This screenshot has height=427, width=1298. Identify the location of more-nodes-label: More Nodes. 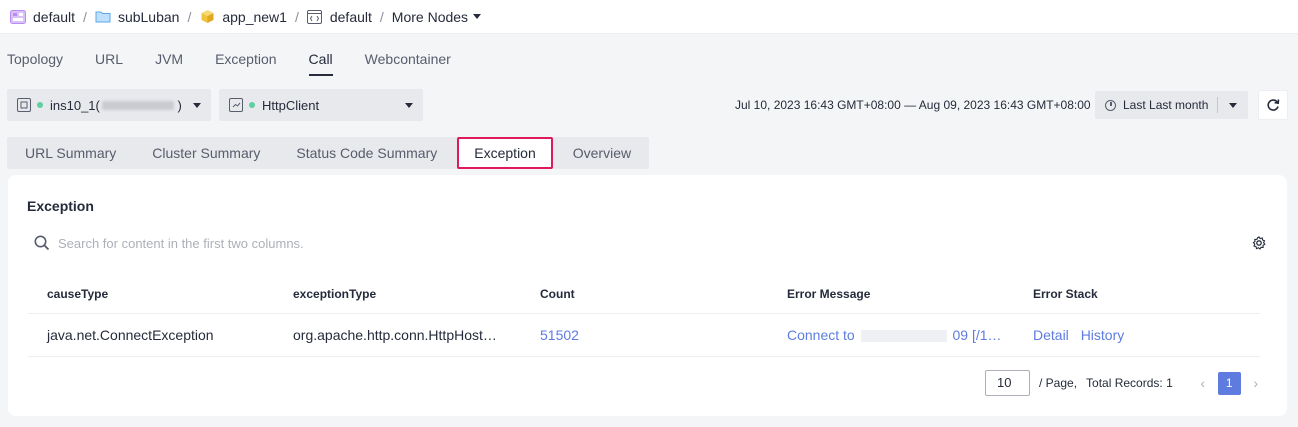
(430, 16).